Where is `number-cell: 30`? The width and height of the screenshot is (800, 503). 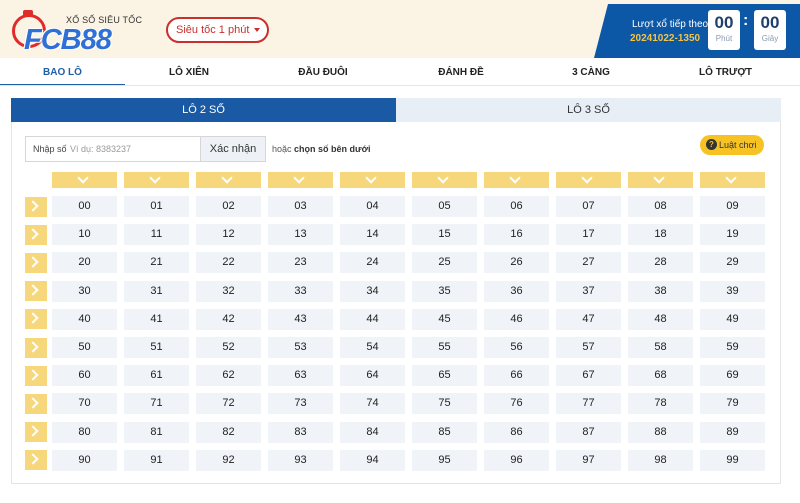 number-cell: 30 is located at coordinates (84, 291).